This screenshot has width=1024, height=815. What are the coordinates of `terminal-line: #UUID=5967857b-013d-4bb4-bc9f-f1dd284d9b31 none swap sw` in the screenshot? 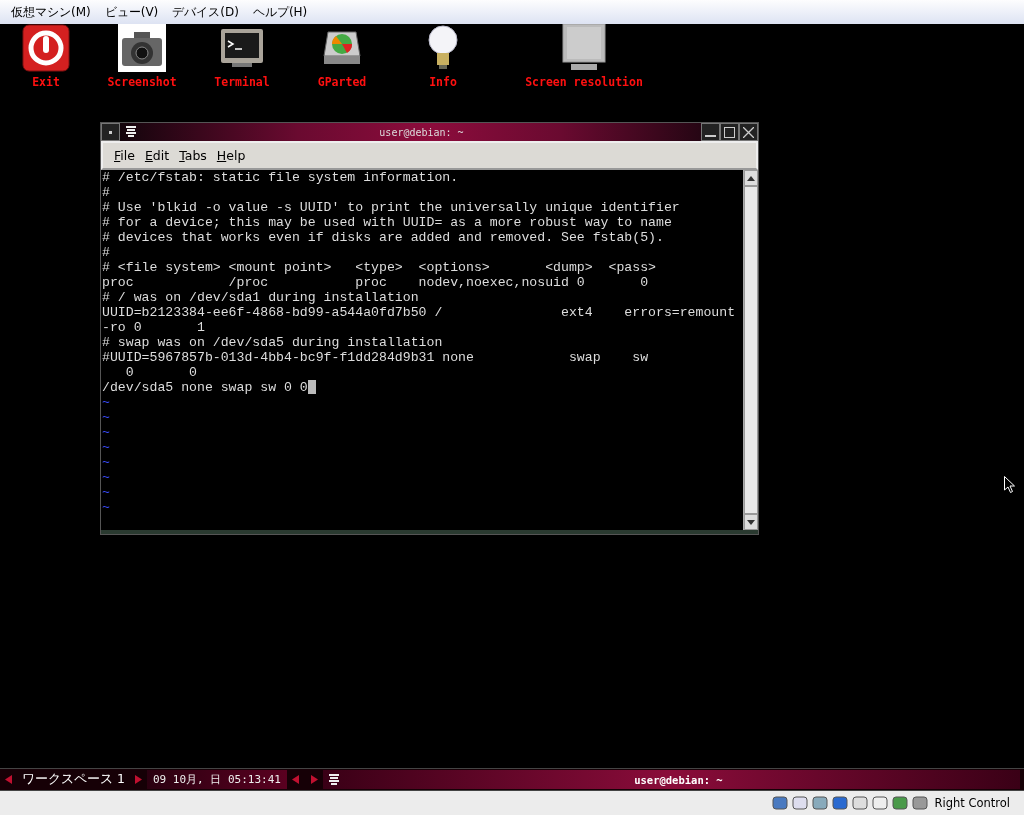 It's located at (375, 357).